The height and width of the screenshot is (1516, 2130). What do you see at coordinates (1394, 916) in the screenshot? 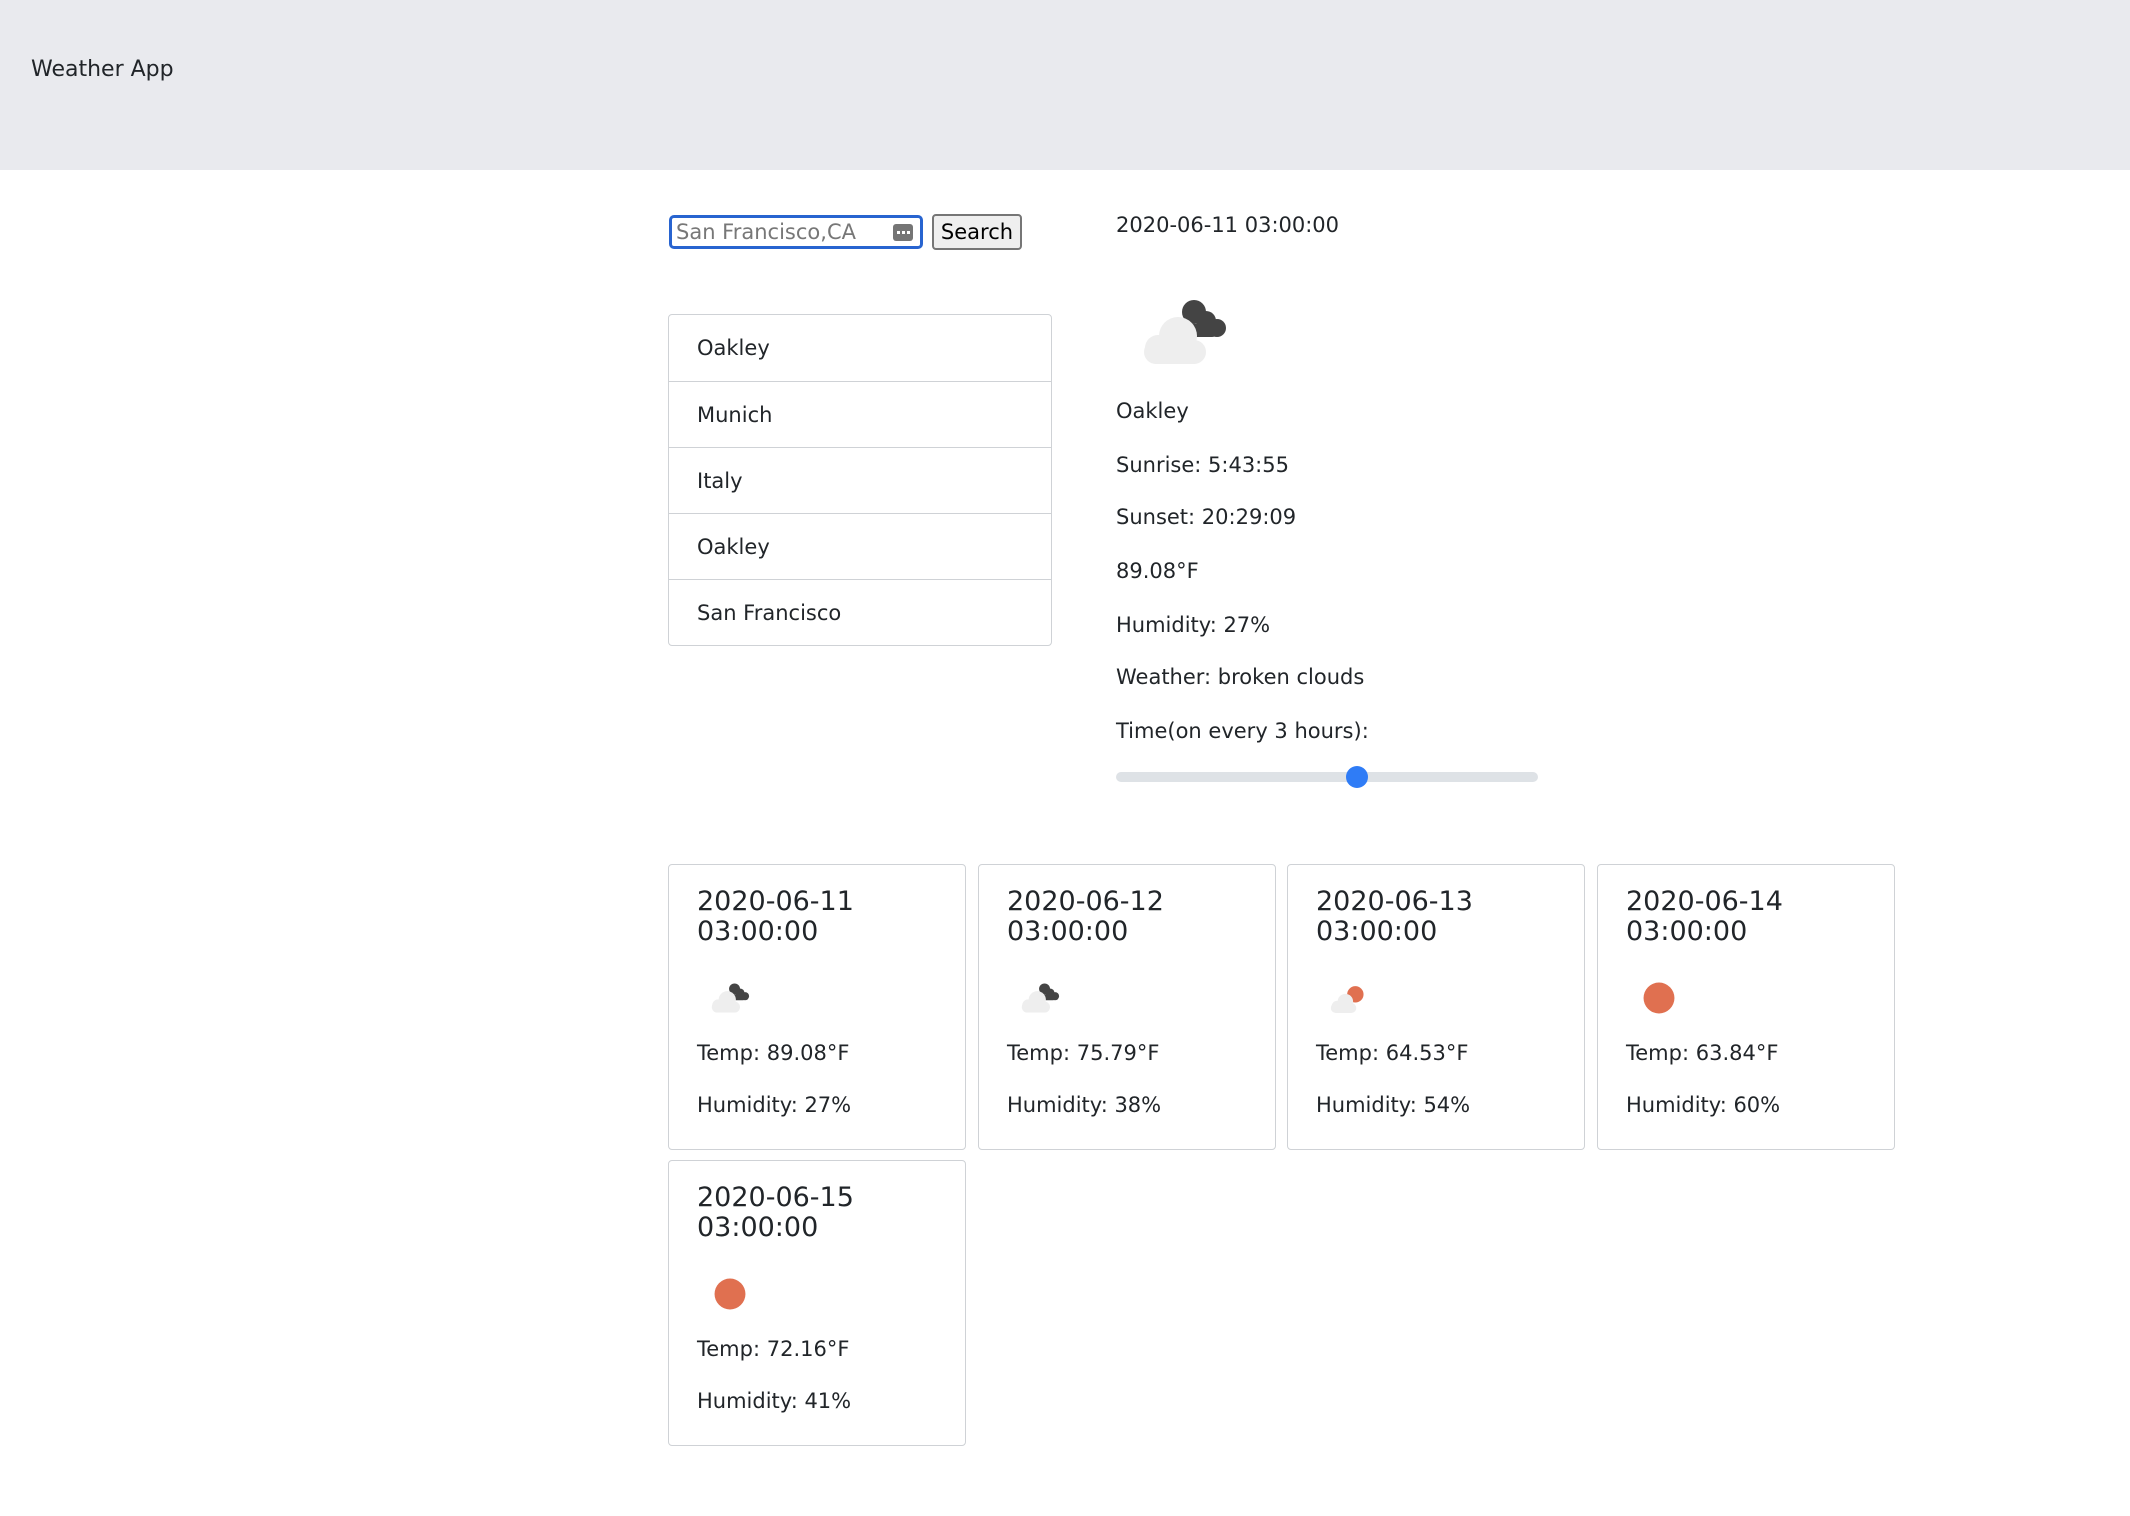
I see `forecast-date: 2020-06-13 03:00:00` at bounding box center [1394, 916].